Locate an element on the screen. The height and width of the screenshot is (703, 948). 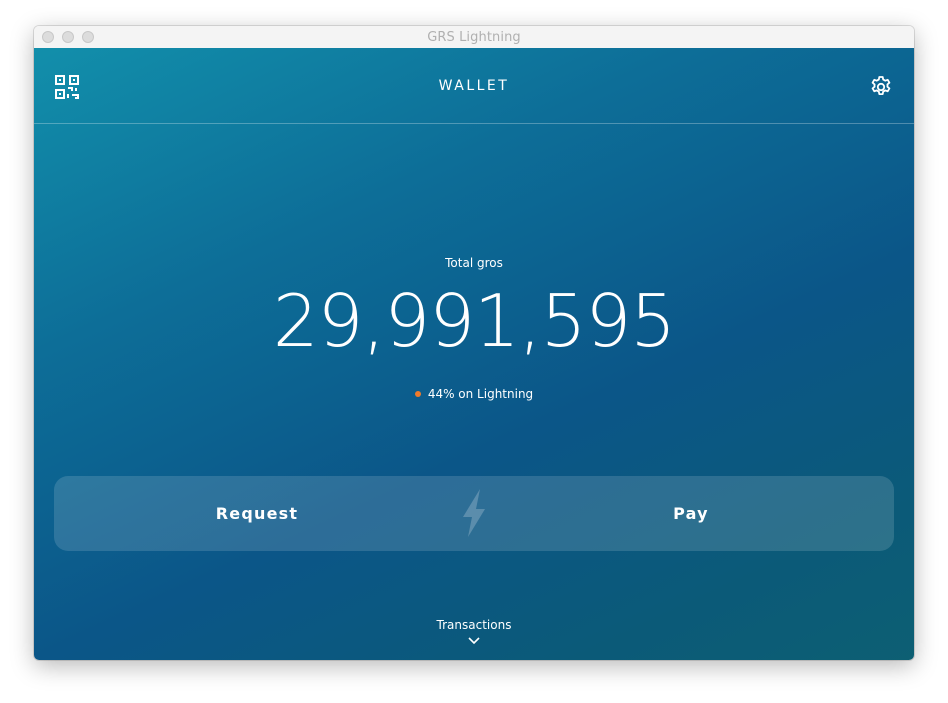
request-button: Request is located at coordinates (257, 513).